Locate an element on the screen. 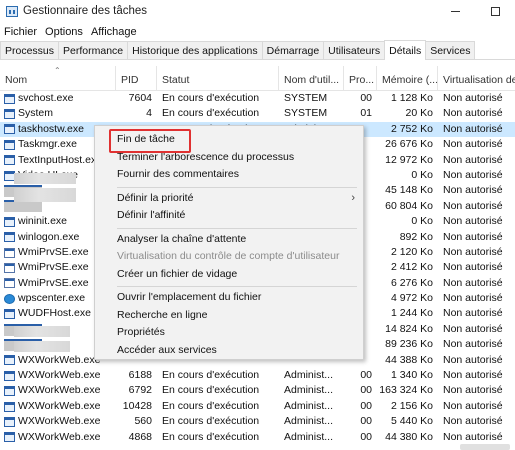  menu-go-to-services: Accéder aux services is located at coordinates (229, 350).